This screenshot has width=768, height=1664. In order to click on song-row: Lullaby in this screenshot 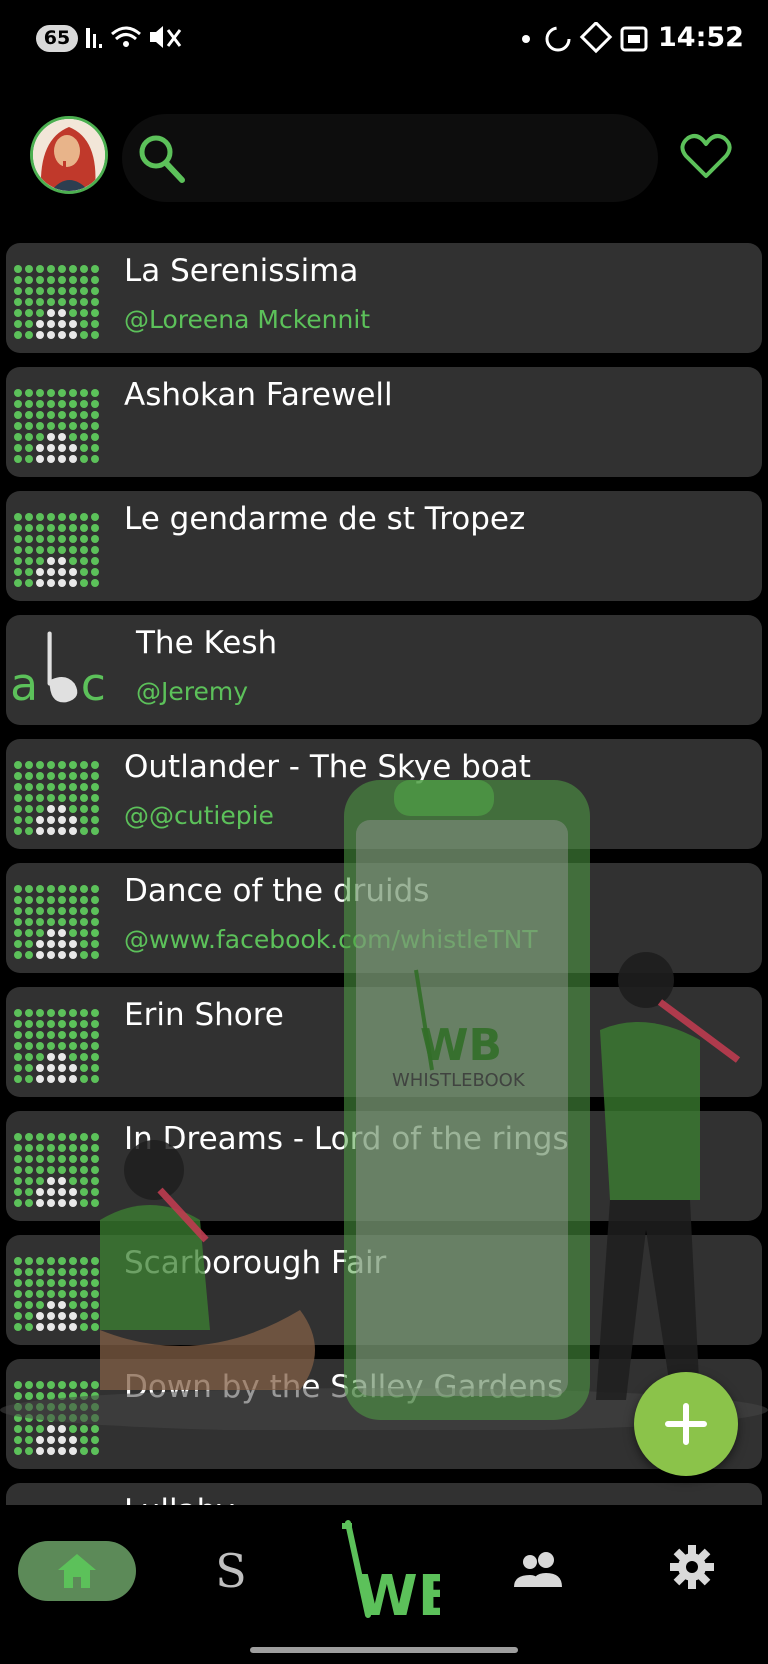, I will do `click(384, 1494)`.